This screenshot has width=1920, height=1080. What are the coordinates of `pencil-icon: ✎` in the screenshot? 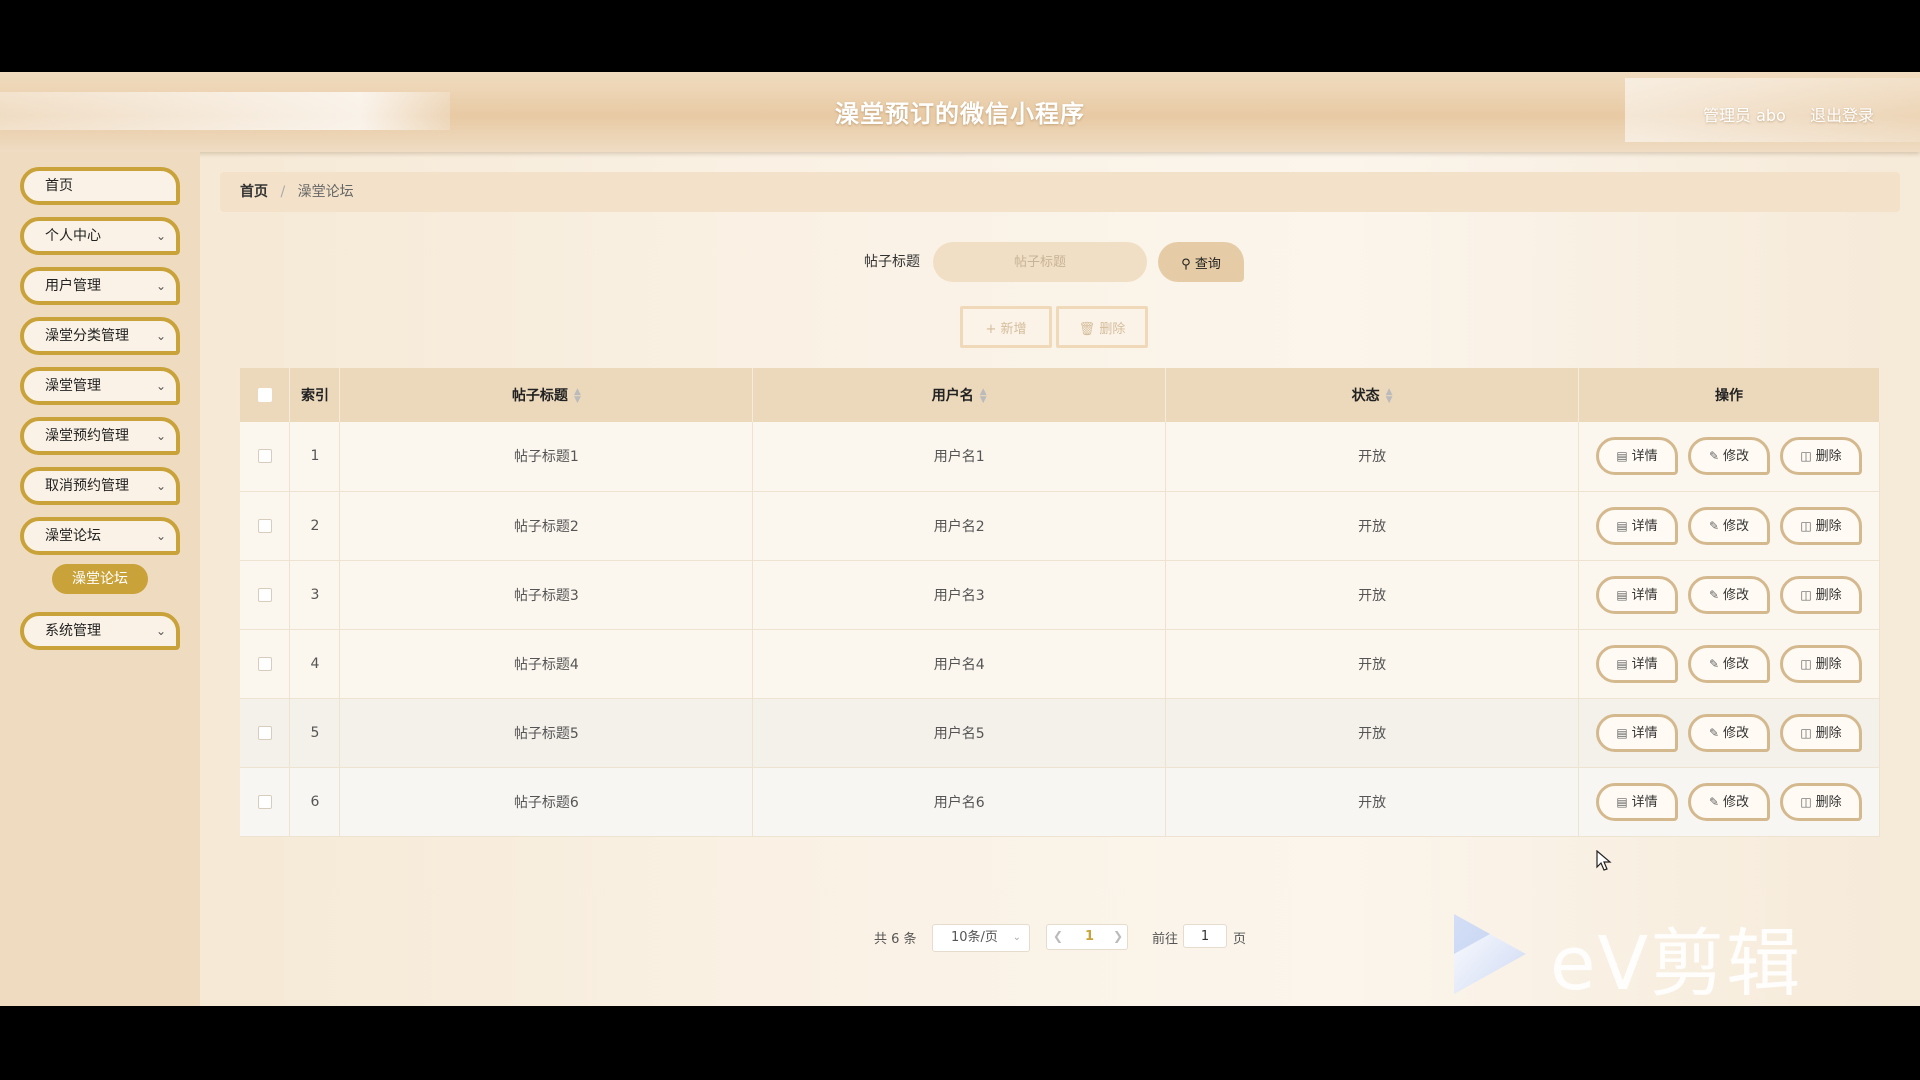 It's located at (1714, 594).